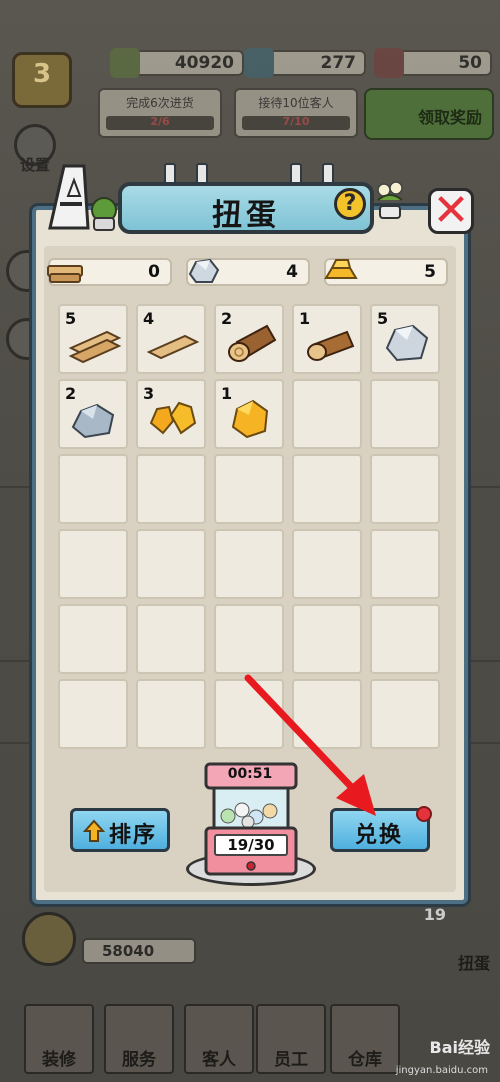 The image size is (500, 1082). Describe the element at coordinates (49, 939) in the screenshot. I see `video-ad-icon` at that location.